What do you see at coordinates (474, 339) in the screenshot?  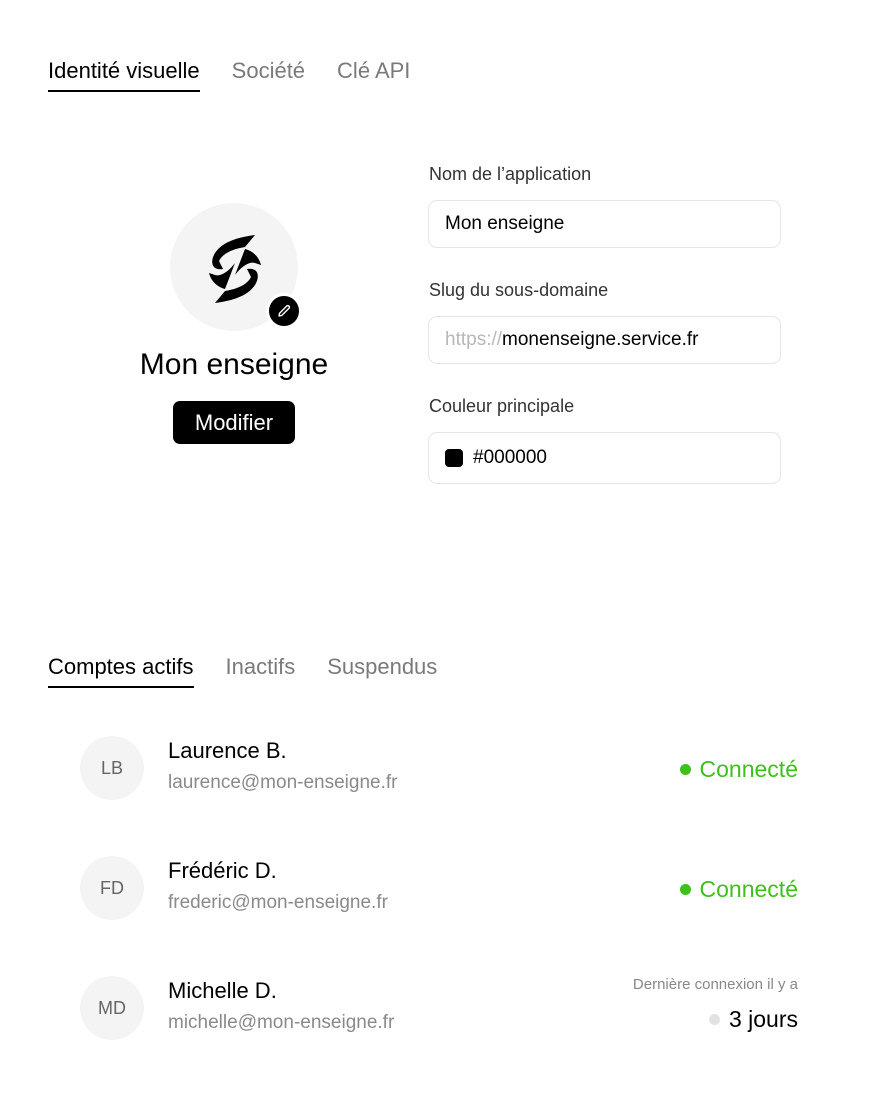 I see `slug-prefix: https://` at bounding box center [474, 339].